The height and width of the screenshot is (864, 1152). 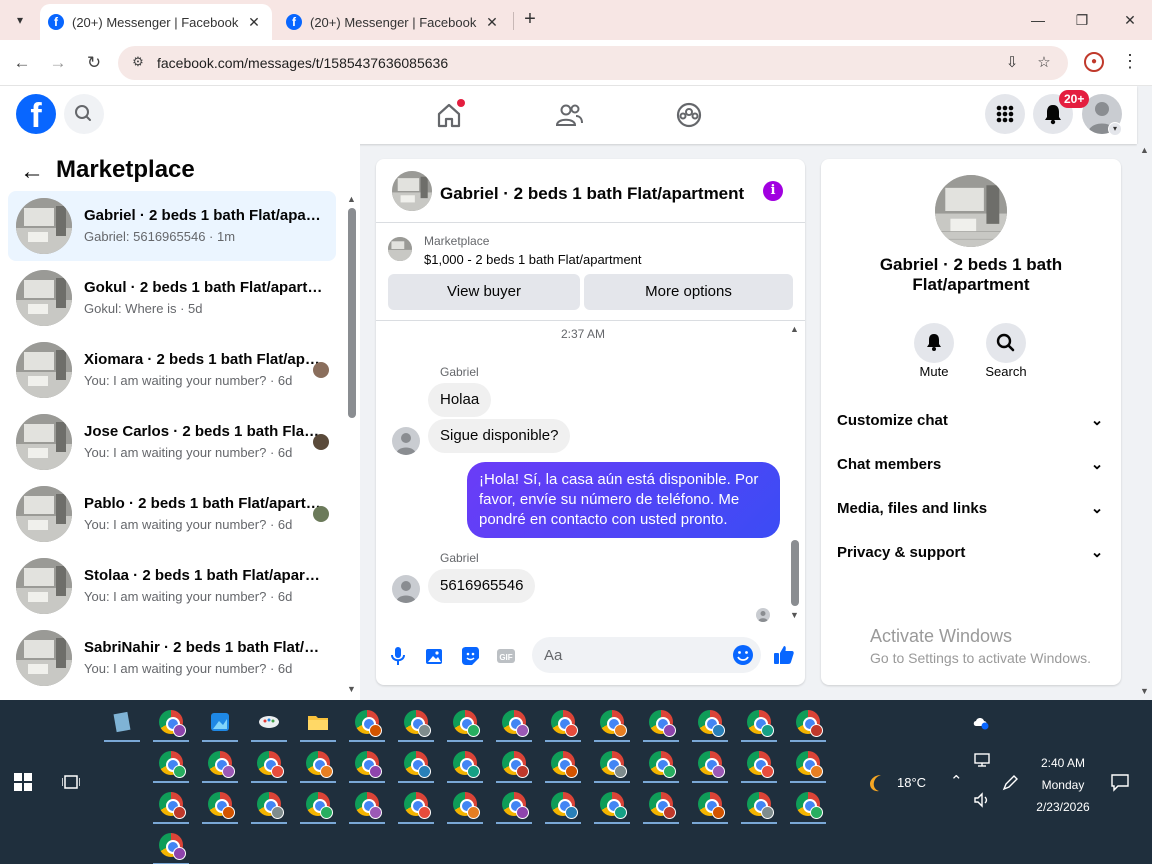 What do you see at coordinates (406, 589) in the screenshot?
I see `sender-avatar` at bounding box center [406, 589].